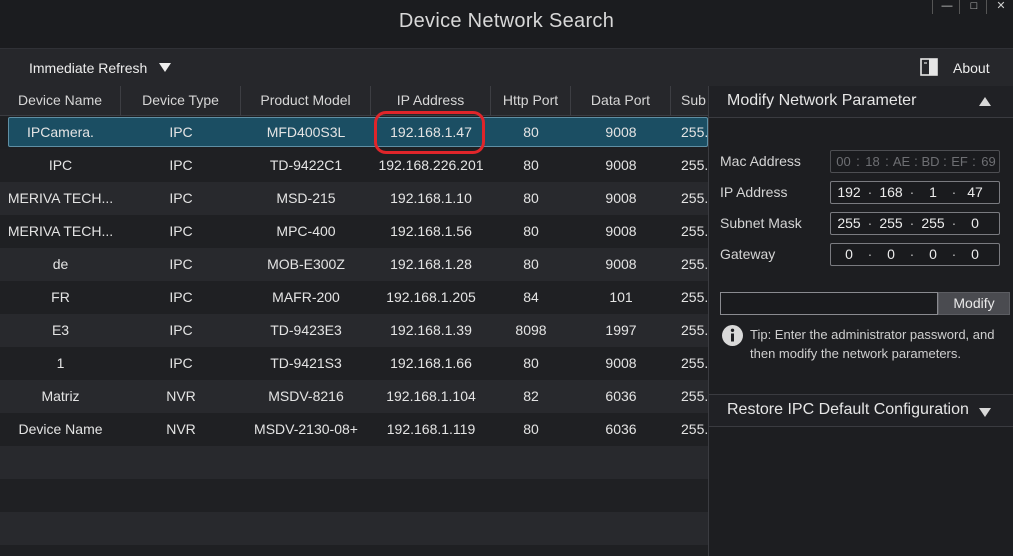 This screenshot has height=556, width=1013. What do you see at coordinates (60, 264) in the screenshot?
I see `device-name-cell: de` at bounding box center [60, 264].